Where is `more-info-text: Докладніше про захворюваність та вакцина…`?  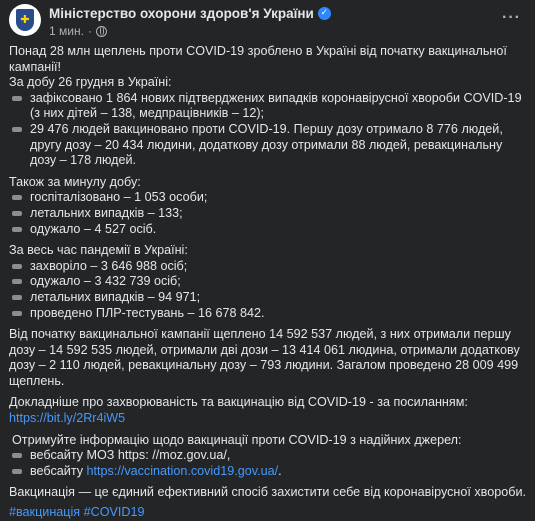
more-info-text: Докладніше про захворюваність та вакцина… is located at coordinates (238, 402).